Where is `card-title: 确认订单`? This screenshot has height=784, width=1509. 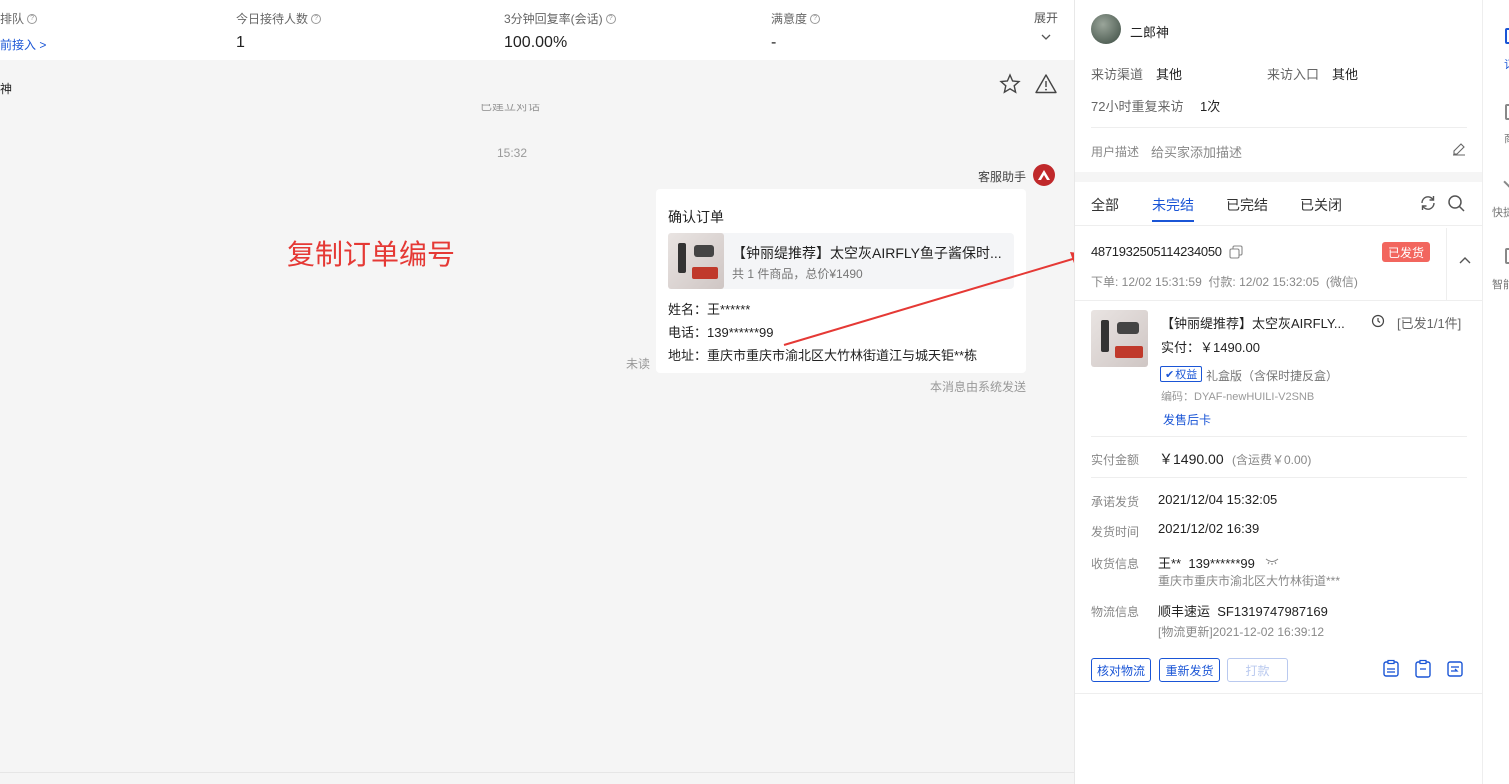
card-title: 确认订单 is located at coordinates (696, 217).